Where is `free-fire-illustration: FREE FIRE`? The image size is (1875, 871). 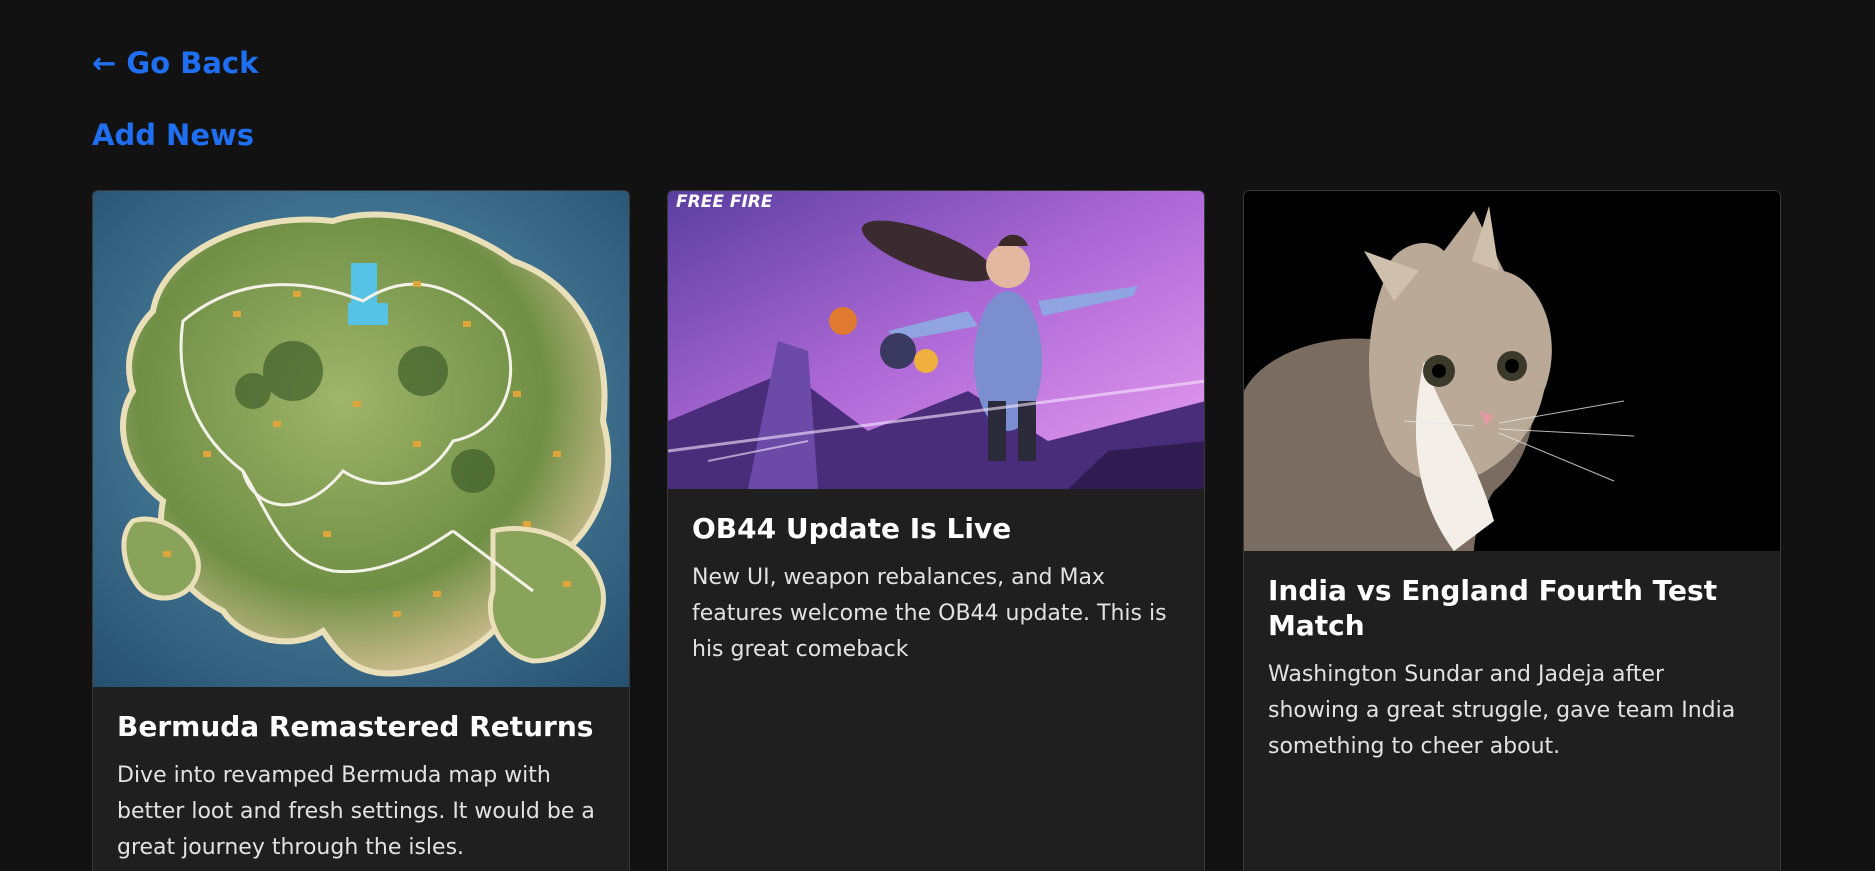
free-fire-illustration: FREE FIRE is located at coordinates (936, 340).